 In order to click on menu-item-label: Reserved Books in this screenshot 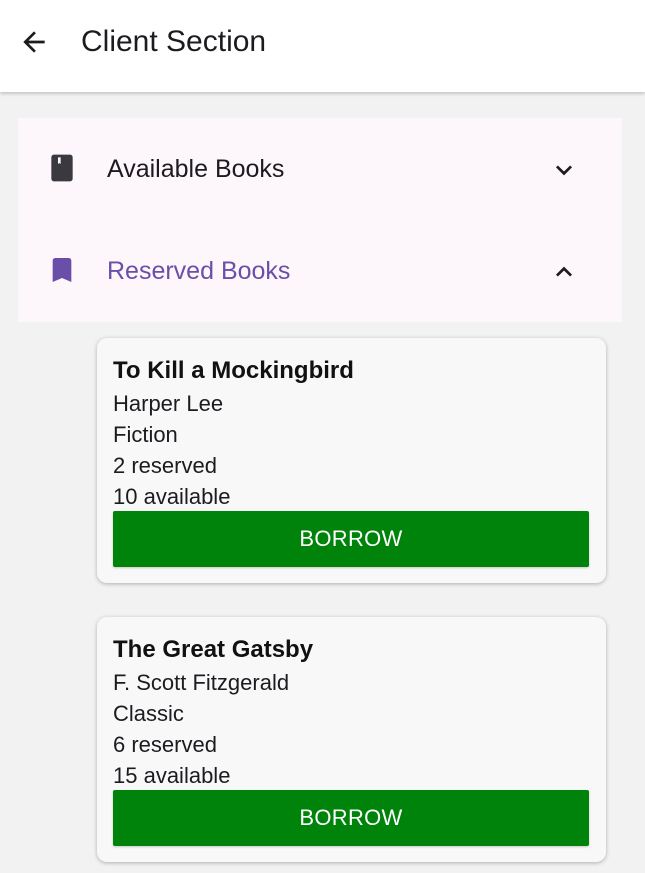, I will do `click(199, 271)`.